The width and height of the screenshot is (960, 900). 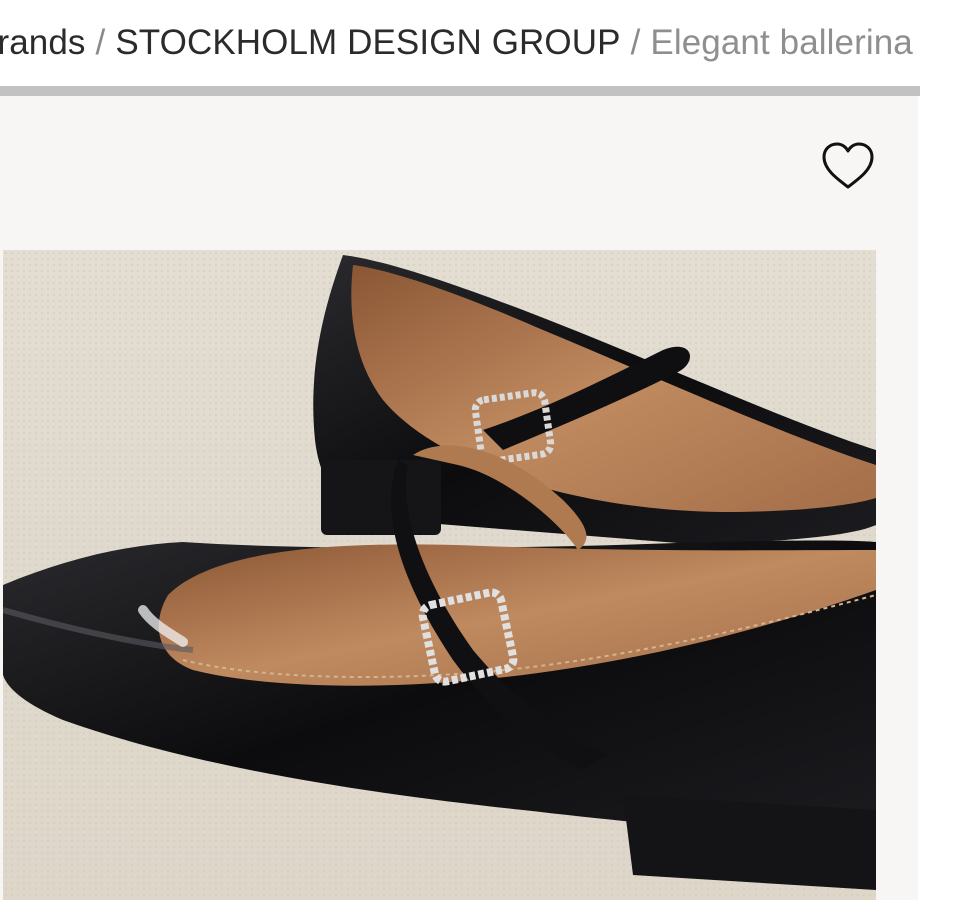 I want to click on heart-outline-icon, so click(x=848, y=165).